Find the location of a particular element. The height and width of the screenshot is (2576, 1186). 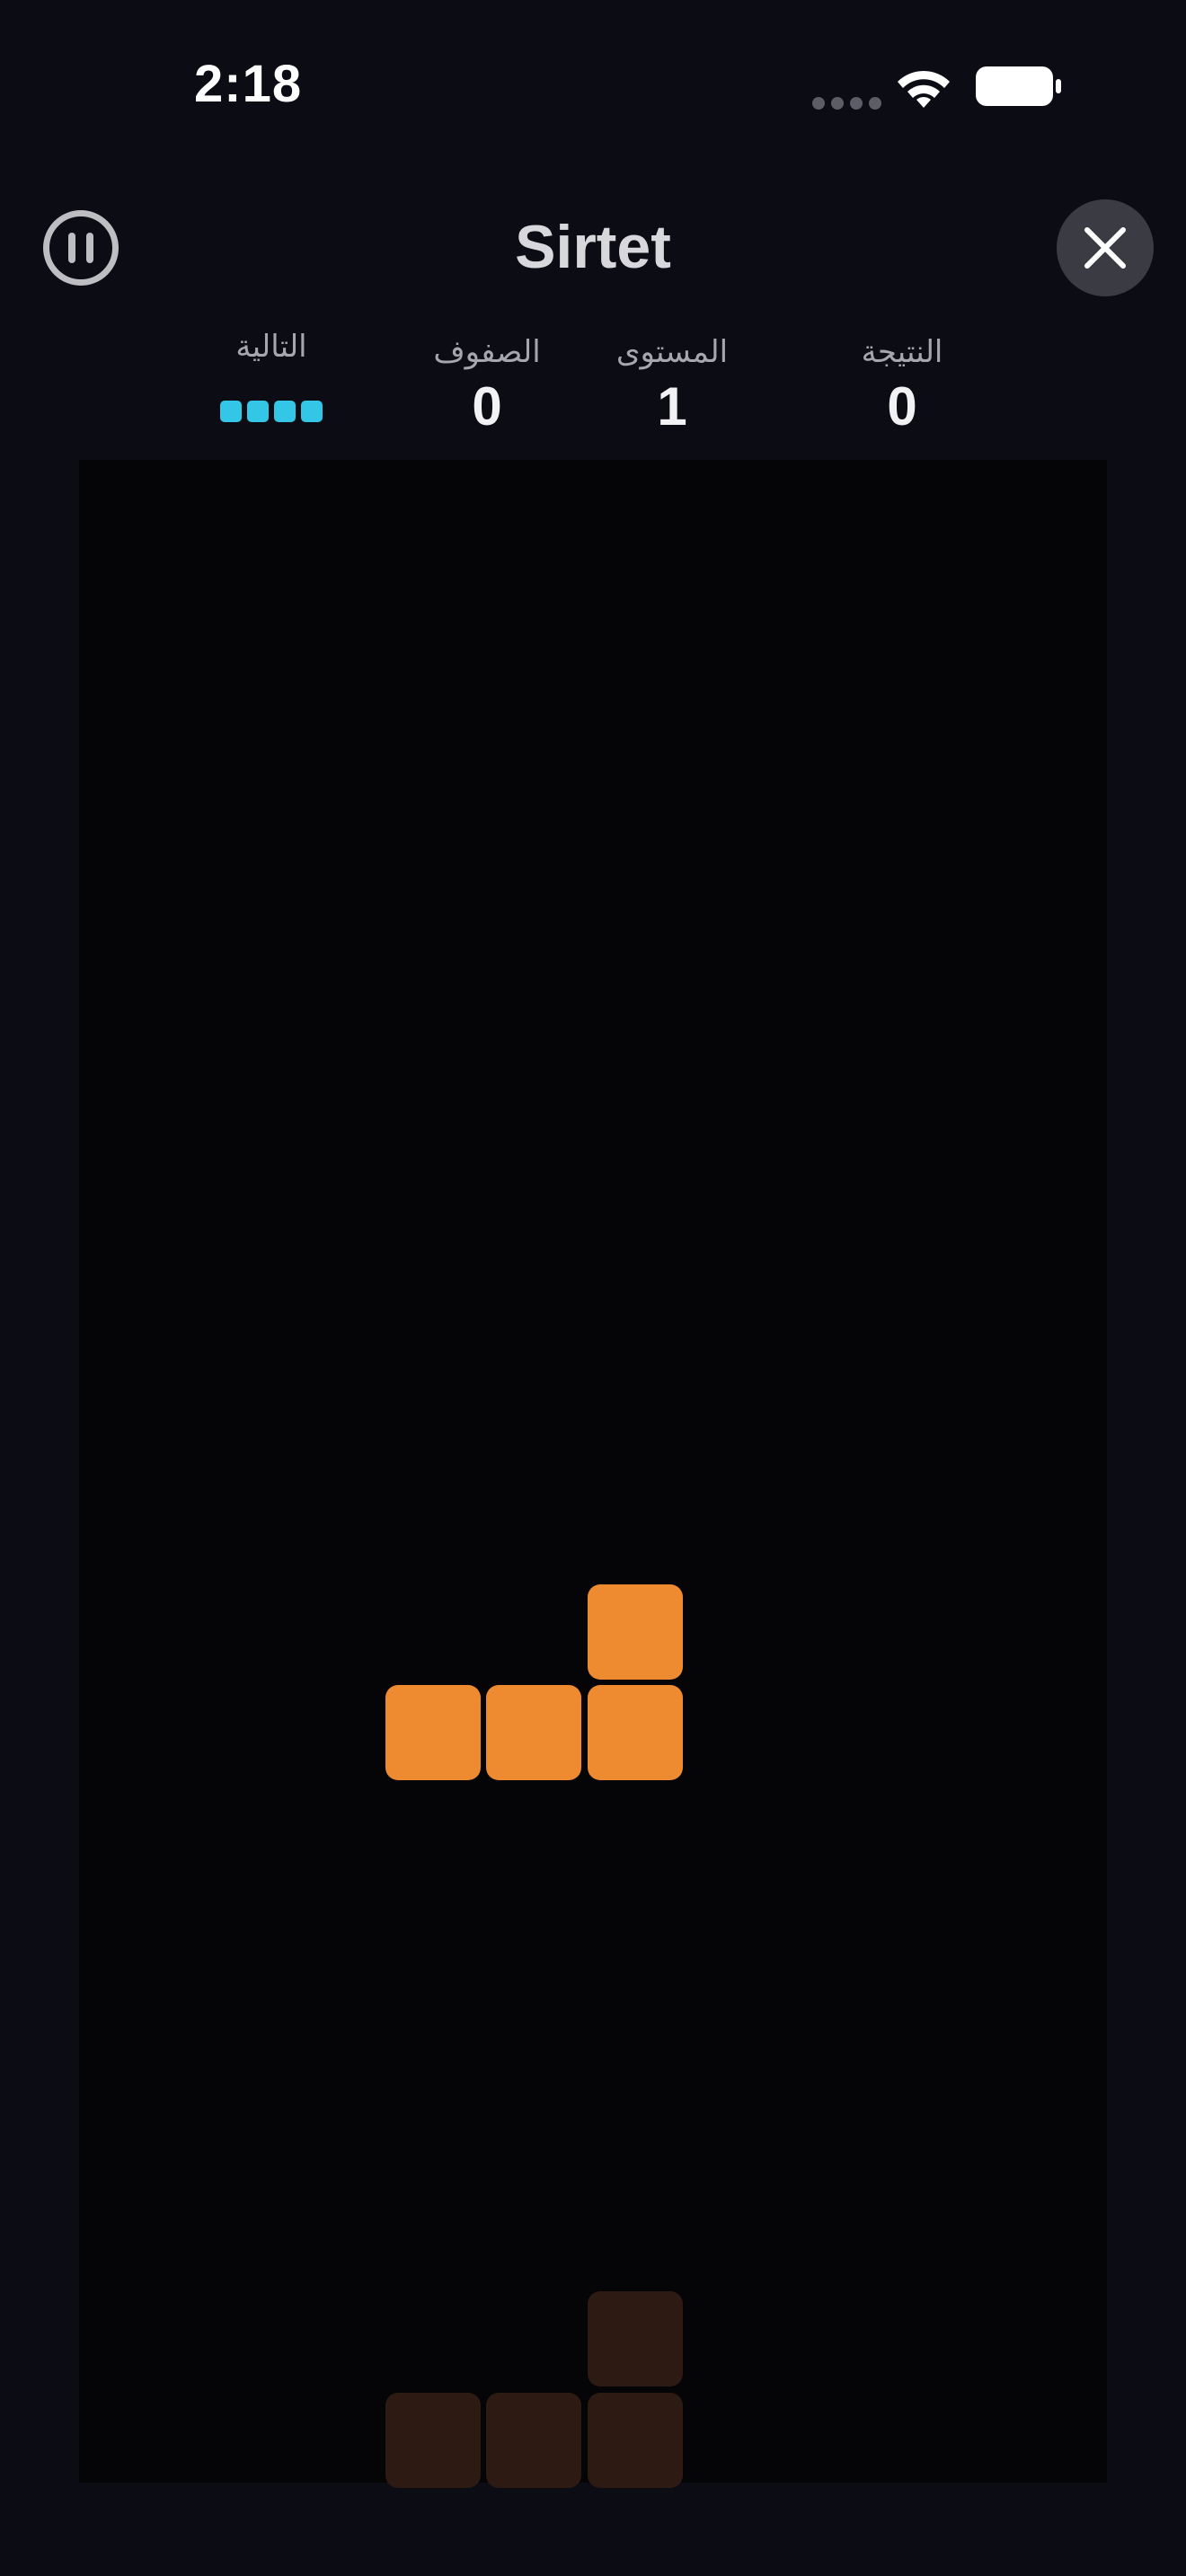

lines-stat: الصفوف 0 is located at coordinates (487, 386).